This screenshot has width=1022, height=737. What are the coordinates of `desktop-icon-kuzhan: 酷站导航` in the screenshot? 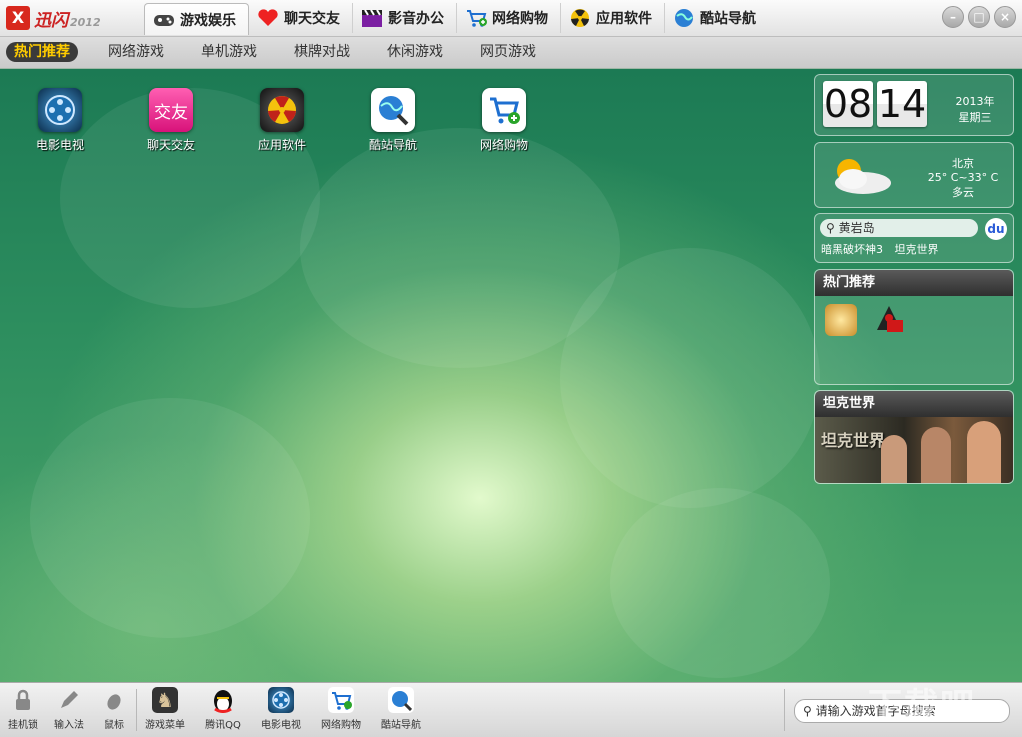 It's located at (393, 120).